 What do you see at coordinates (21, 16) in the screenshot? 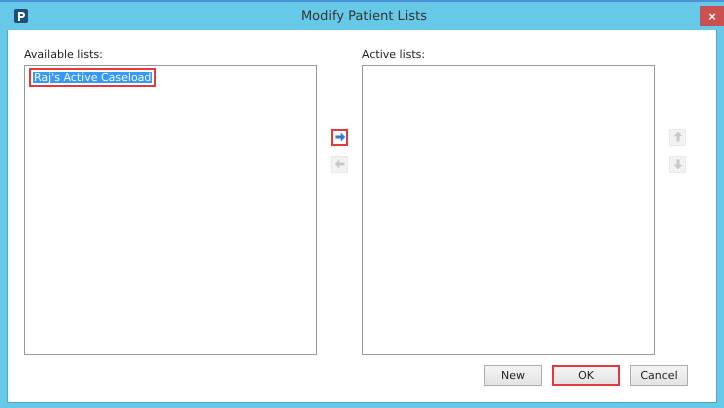
I see `app-logo-icon` at bounding box center [21, 16].